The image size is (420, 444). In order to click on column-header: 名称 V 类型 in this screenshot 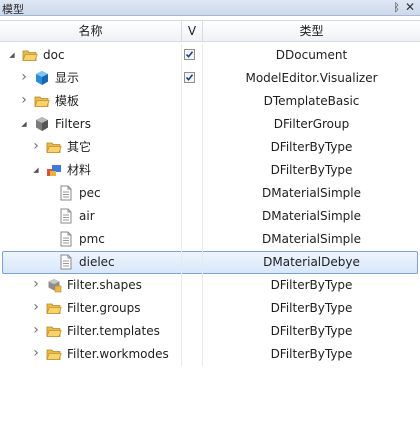, I will do `click(210, 31)`.